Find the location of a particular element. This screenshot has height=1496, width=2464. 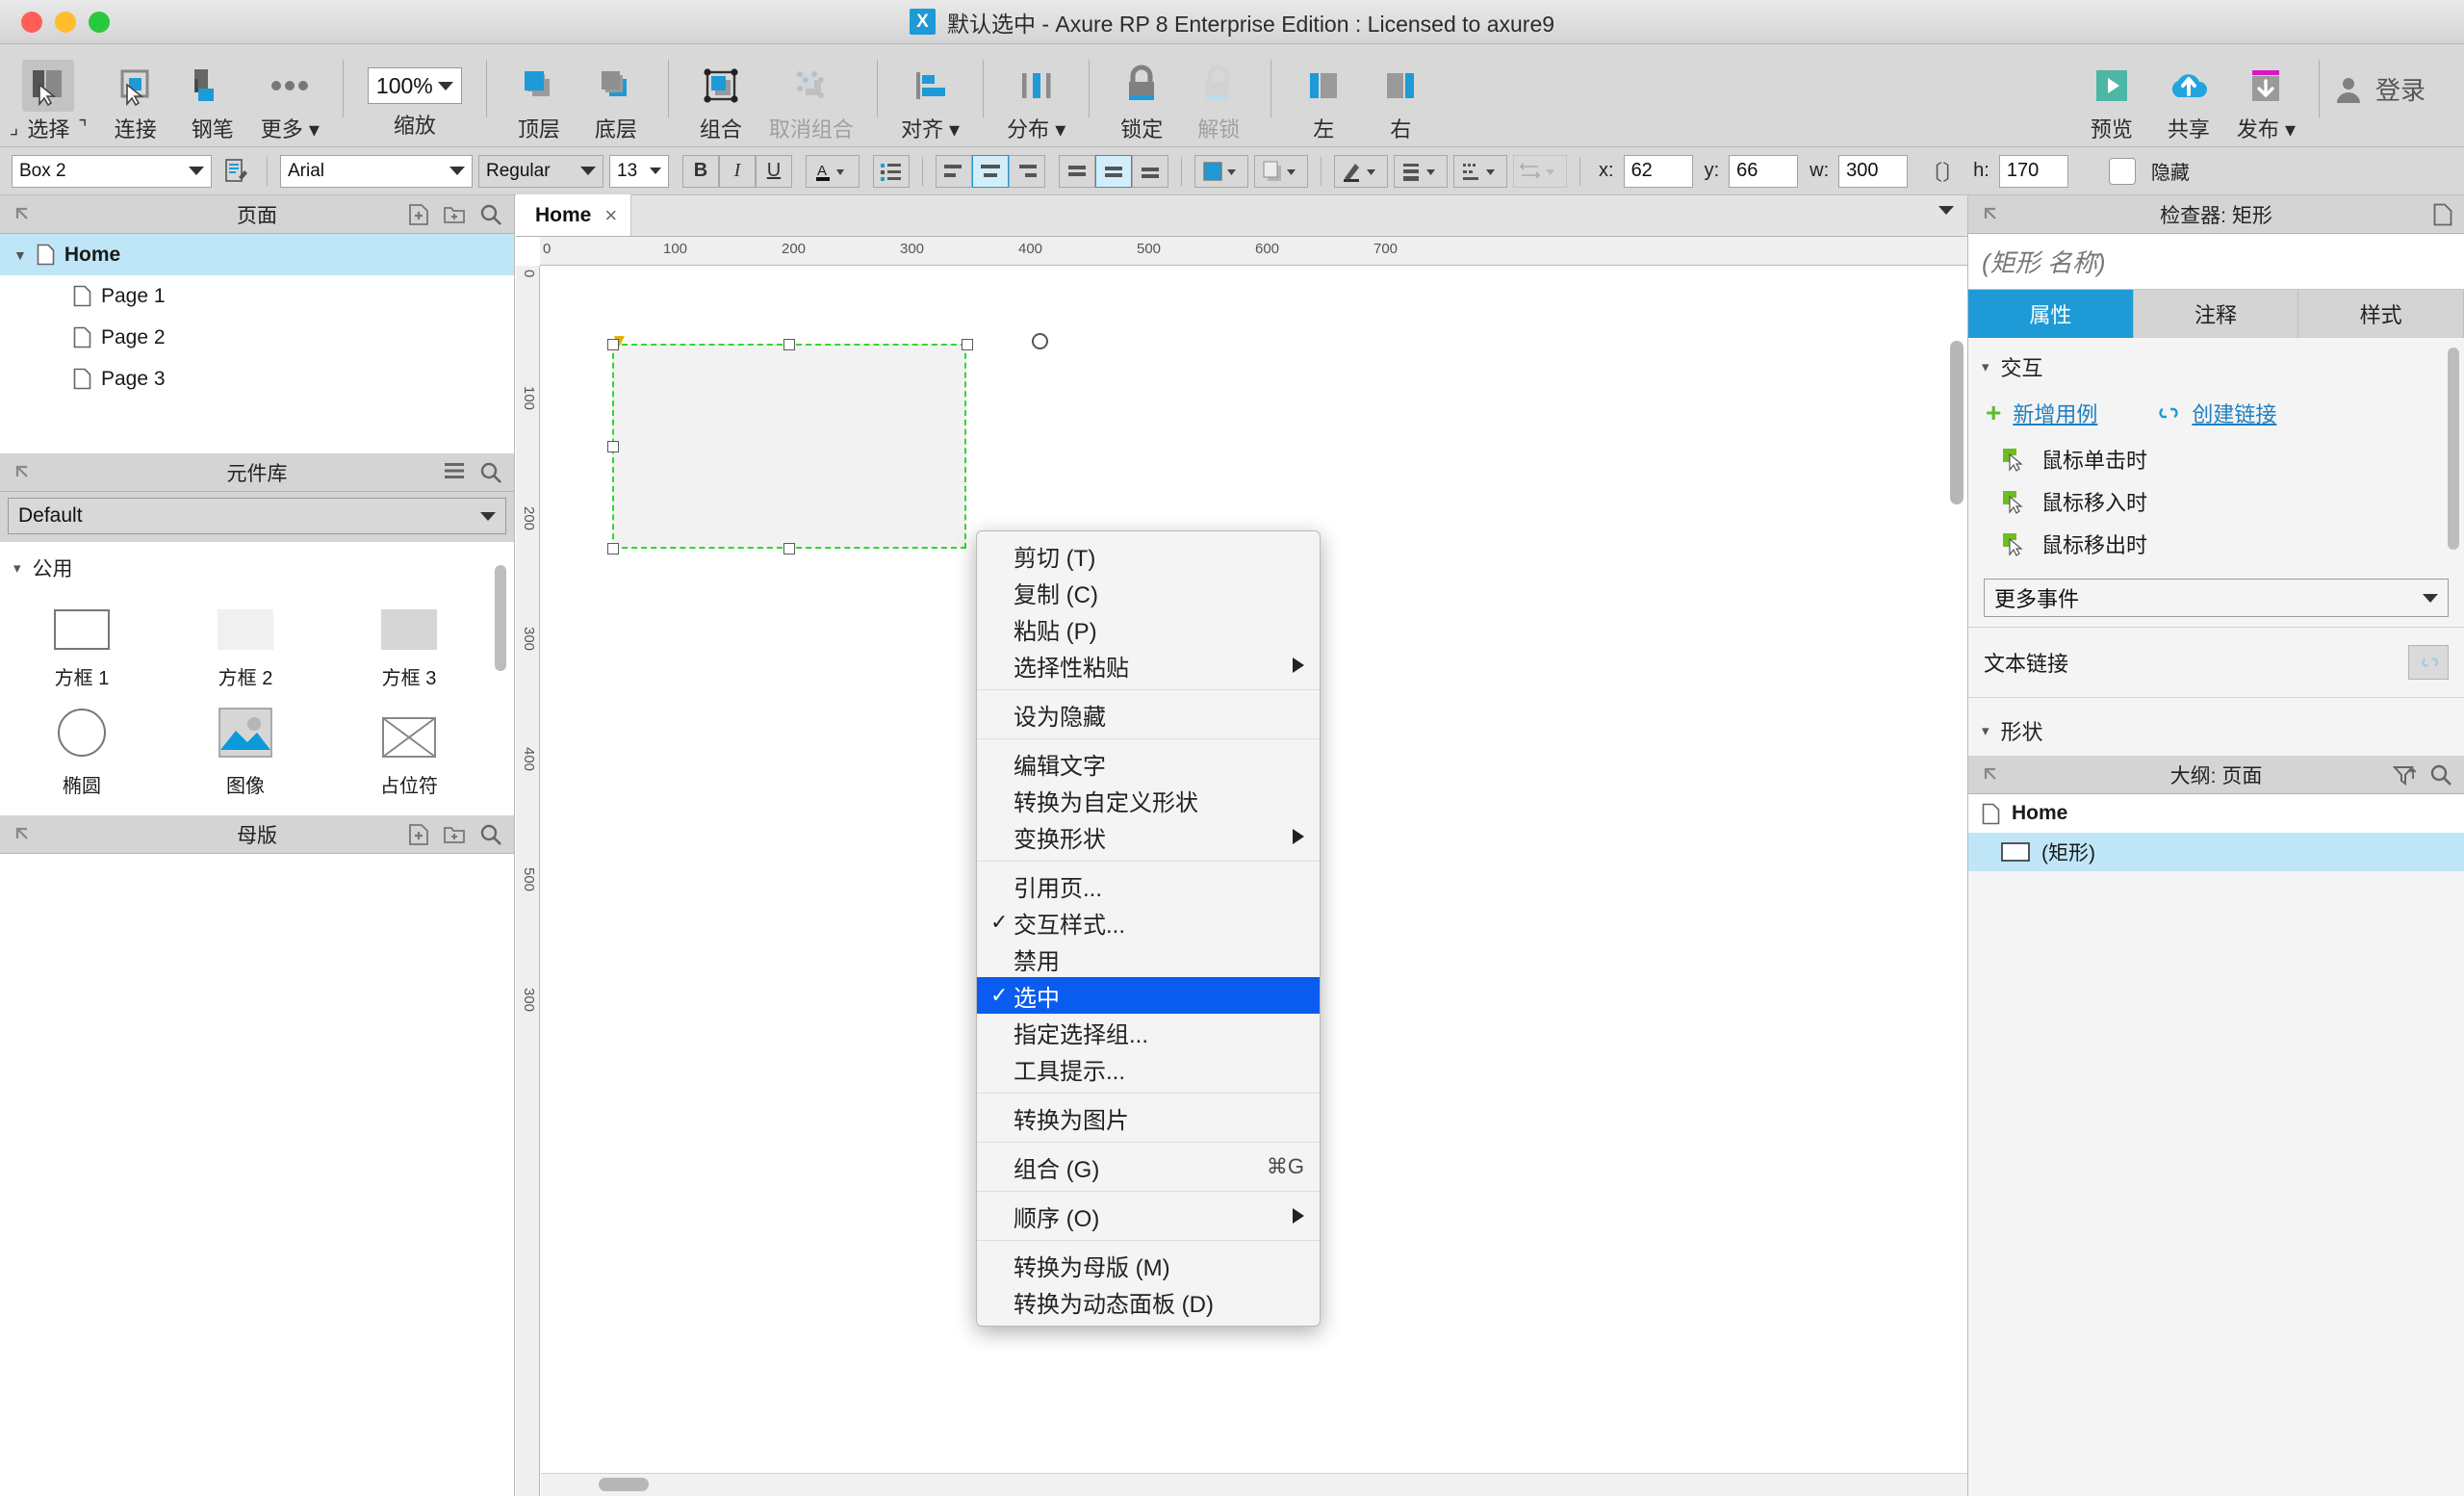

shape-name-input: (矩形 名称) is located at coordinates (2216, 262).